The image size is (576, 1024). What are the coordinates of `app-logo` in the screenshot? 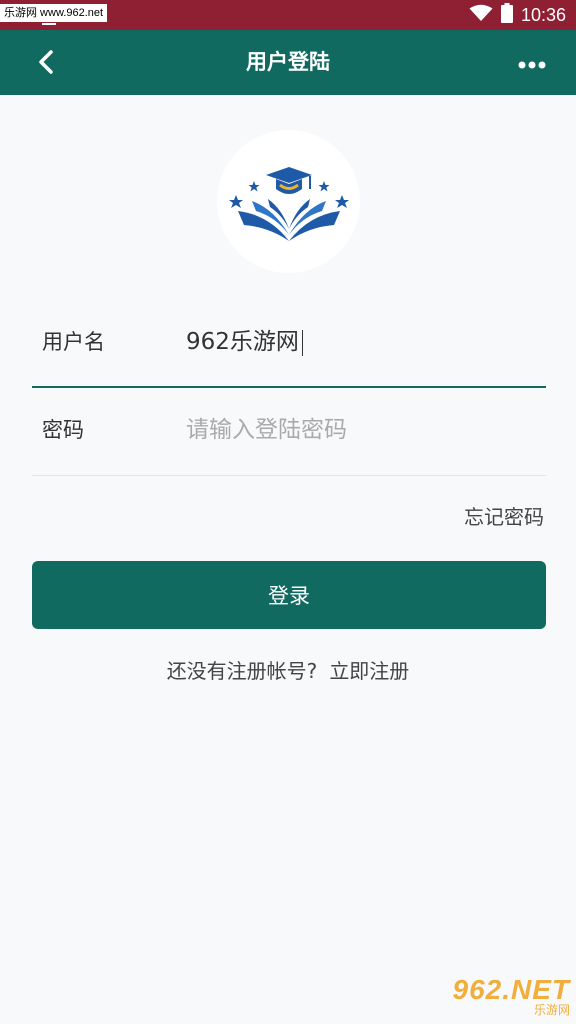 It's located at (288, 201).